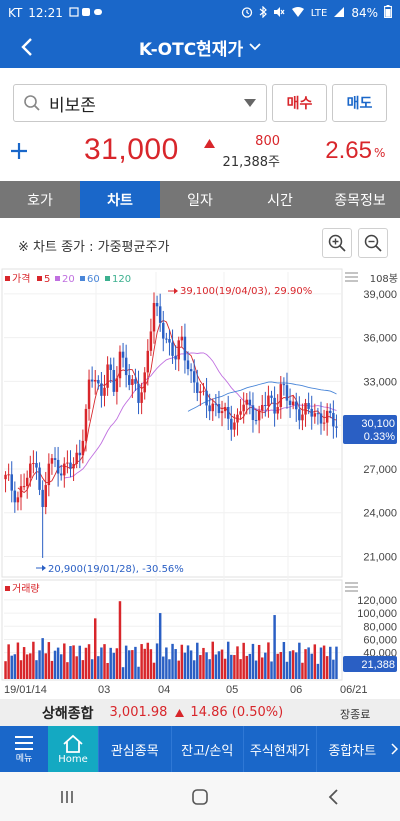  I want to click on volume-tick-label: 60,000, so click(380, 640).